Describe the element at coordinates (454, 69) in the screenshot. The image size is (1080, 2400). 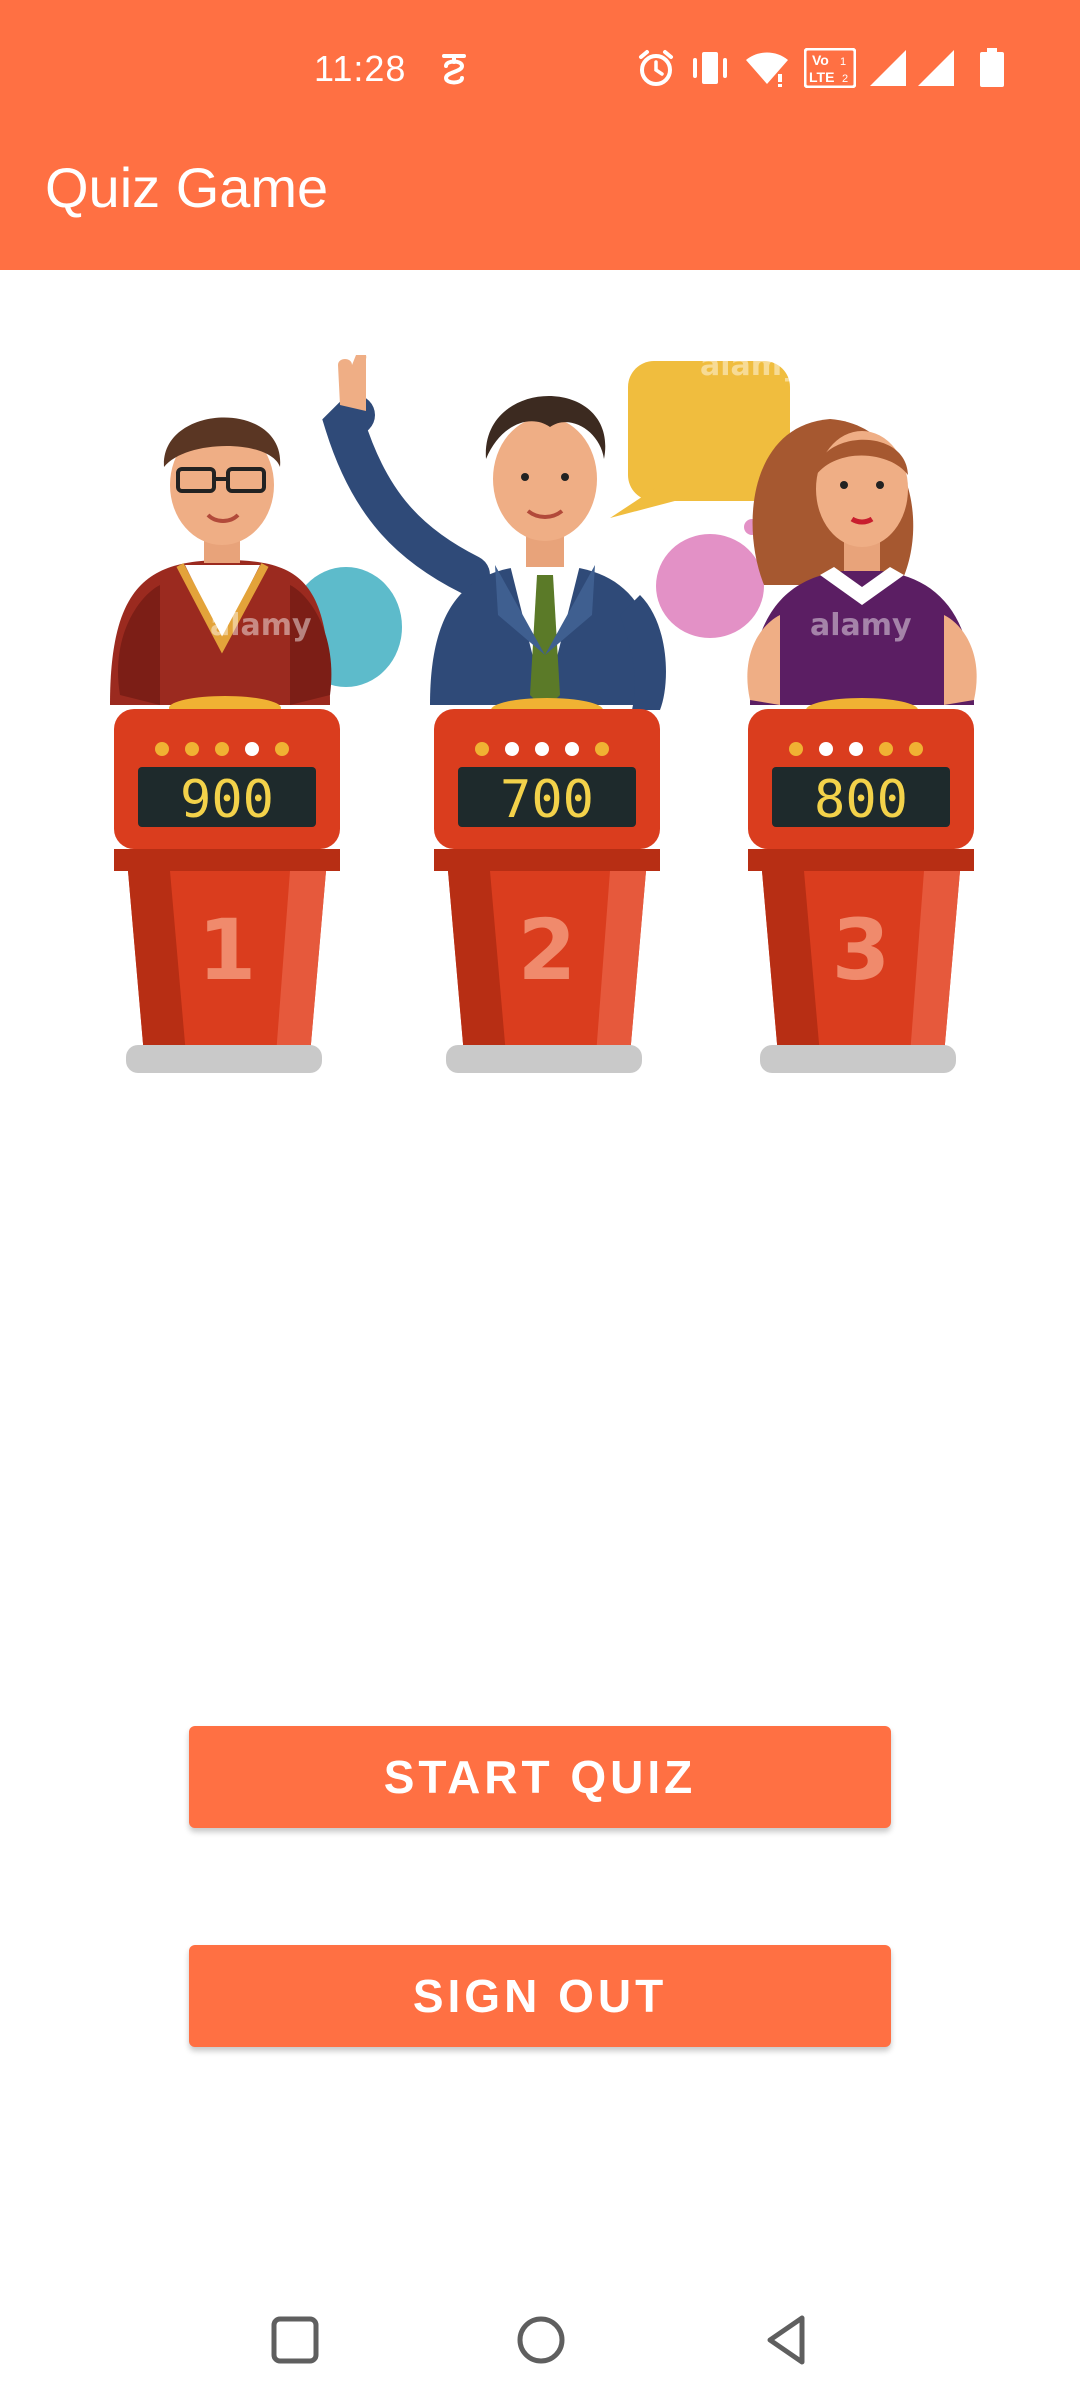
I see `signal-s-icon` at that location.